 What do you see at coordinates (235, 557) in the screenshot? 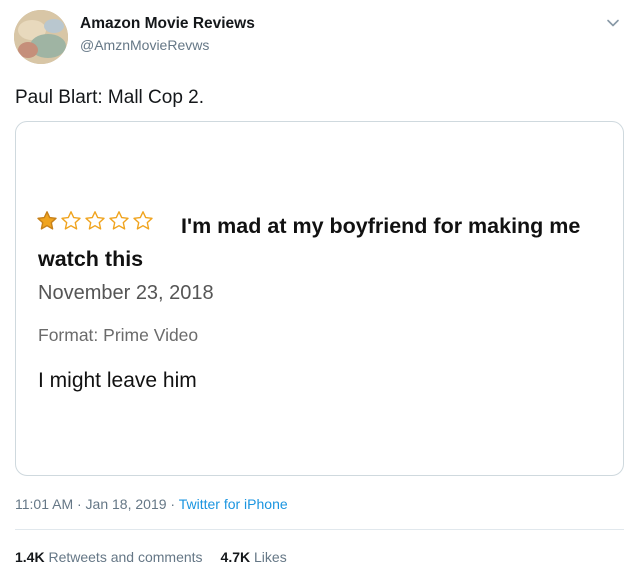
I see `likes-count: 4.7K` at bounding box center [235, 557].